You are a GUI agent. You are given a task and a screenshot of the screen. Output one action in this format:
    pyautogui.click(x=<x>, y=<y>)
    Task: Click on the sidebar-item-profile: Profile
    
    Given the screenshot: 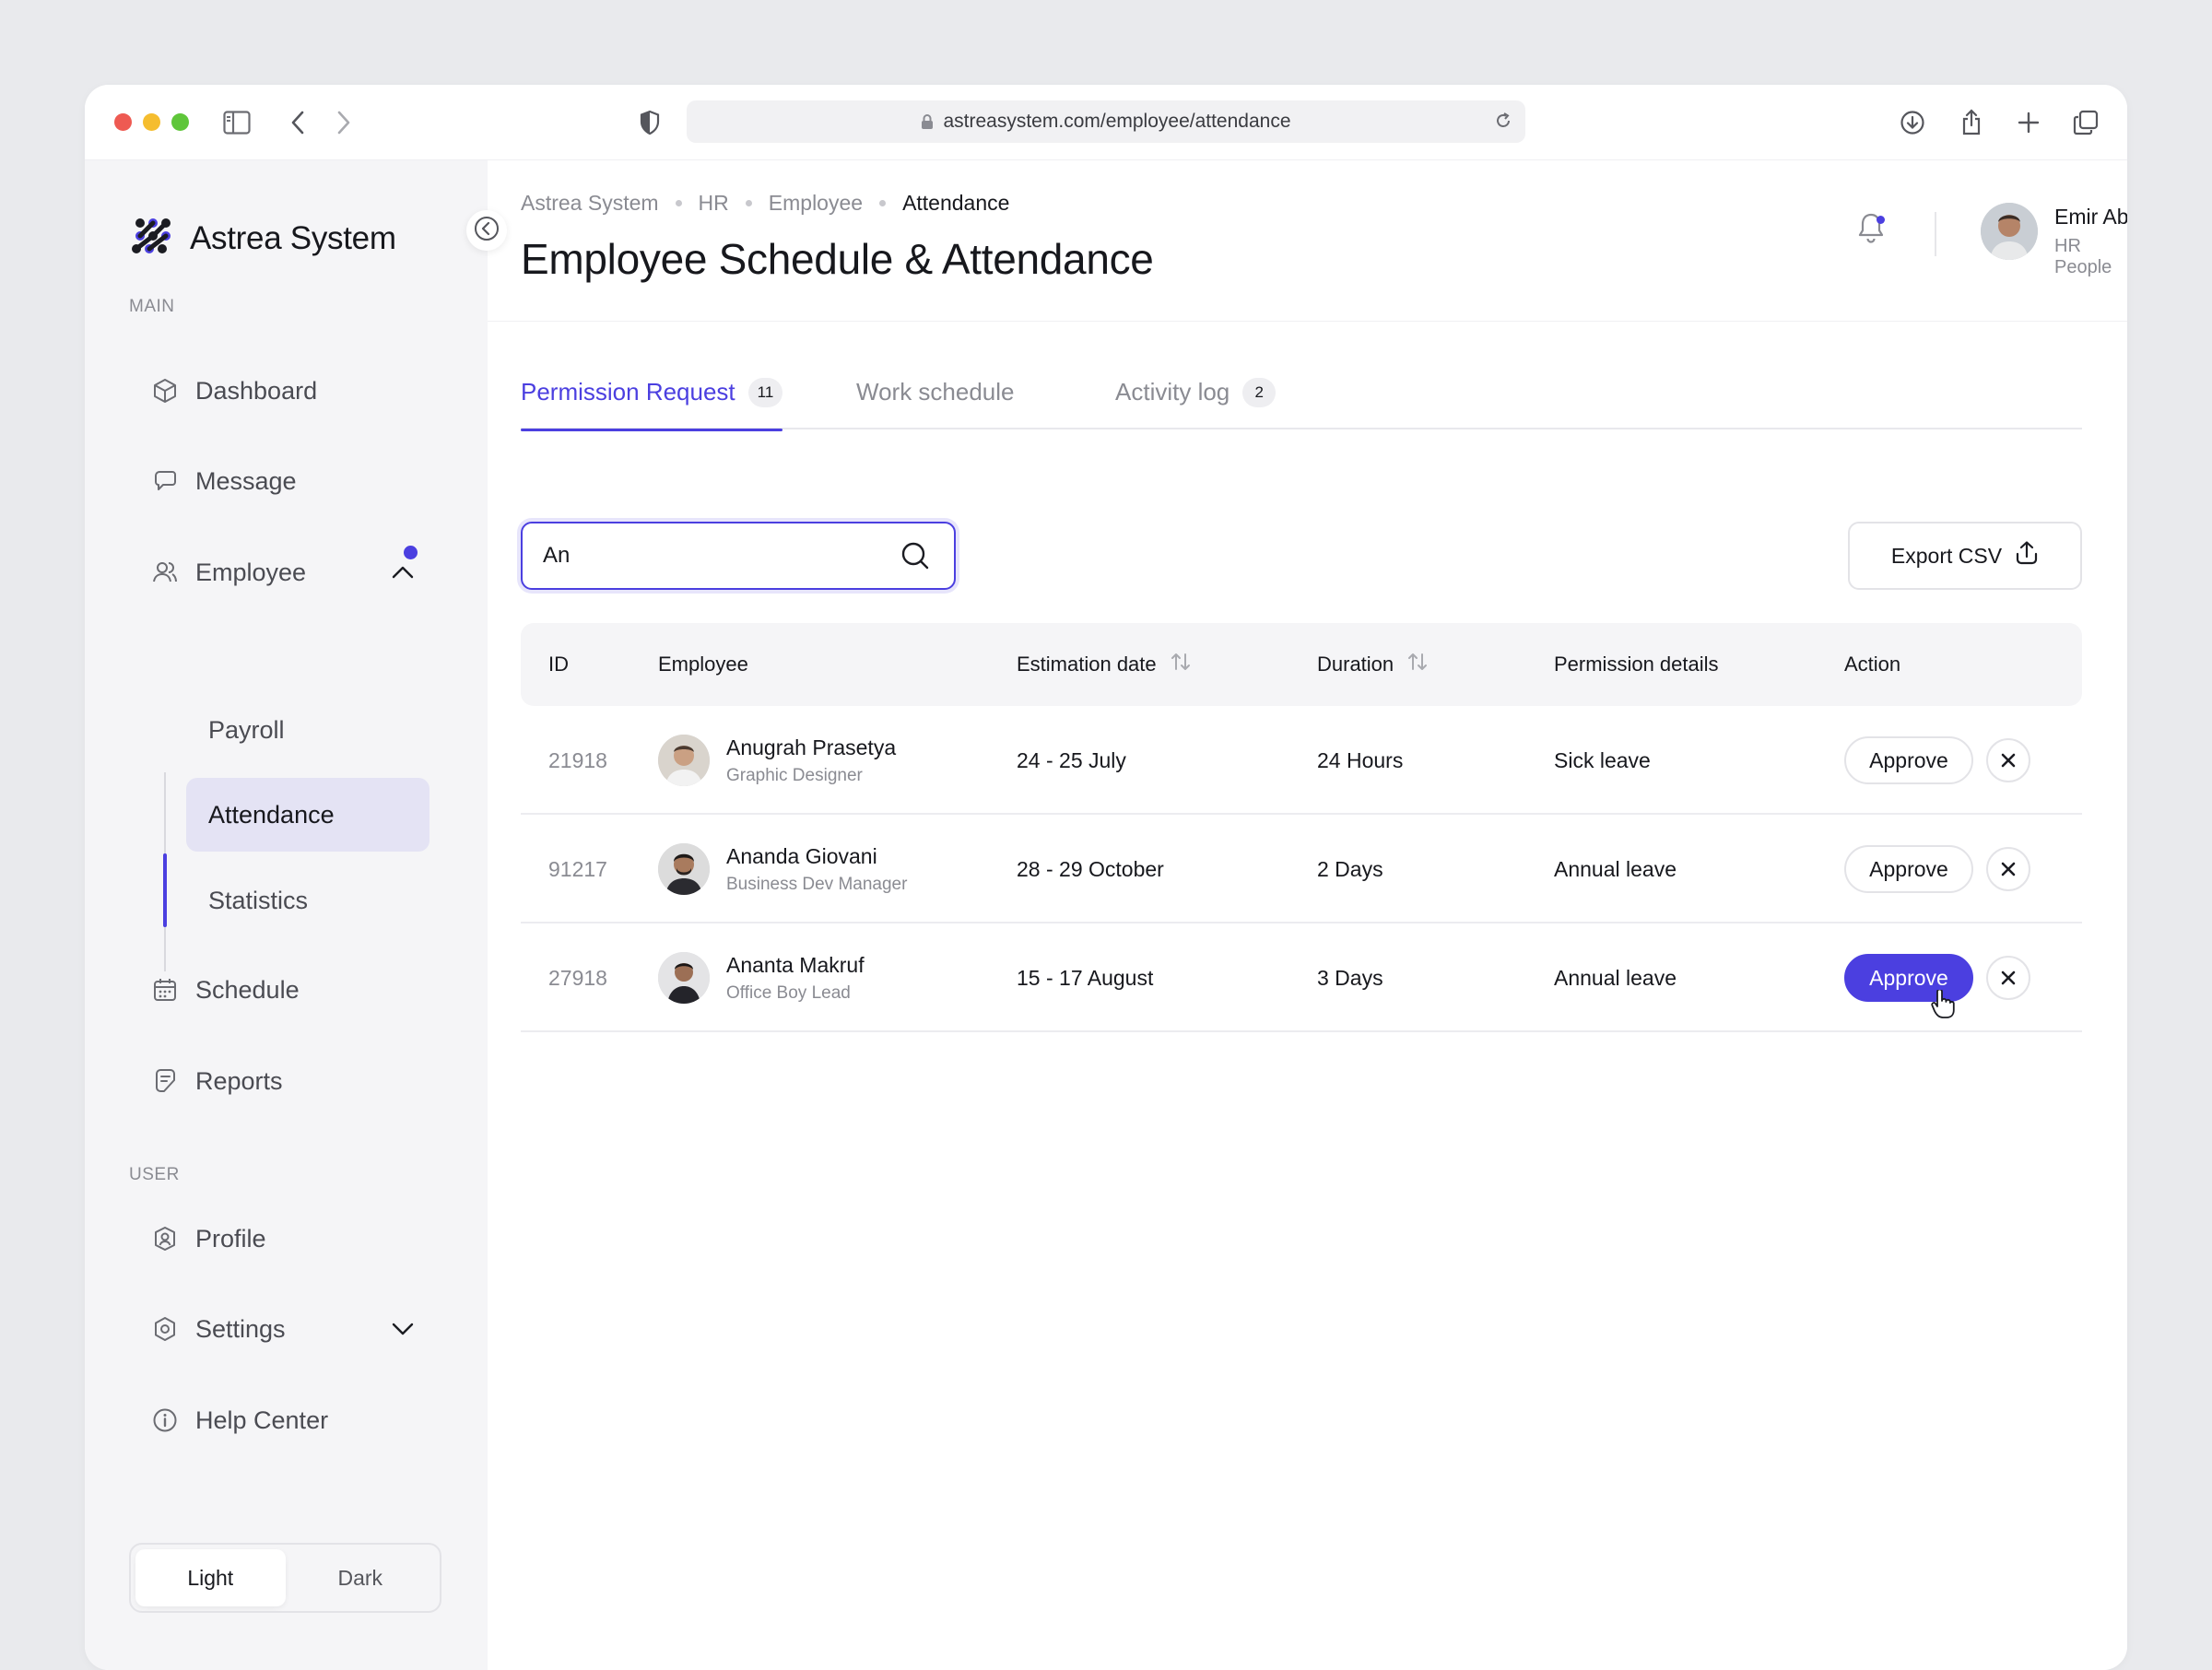 What is the action you would take?
    pyautogui.click(x=208, y=1239)
    